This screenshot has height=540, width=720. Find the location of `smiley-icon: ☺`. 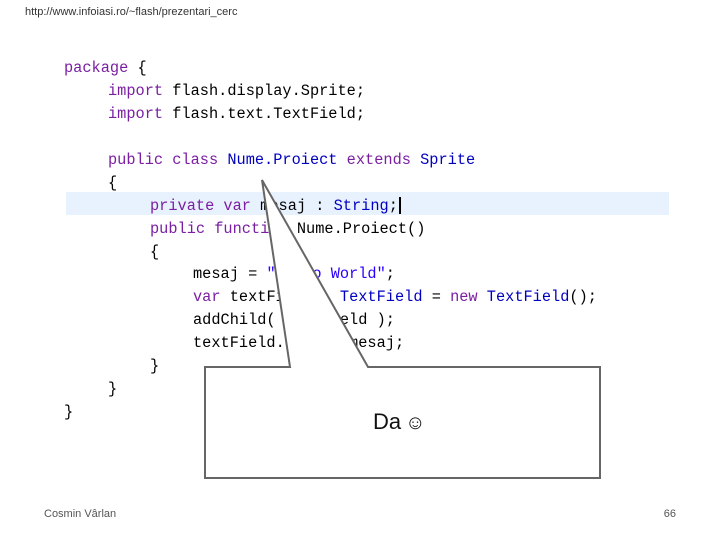

smiley-icon: ☺ is located at coordinates (415, 423).